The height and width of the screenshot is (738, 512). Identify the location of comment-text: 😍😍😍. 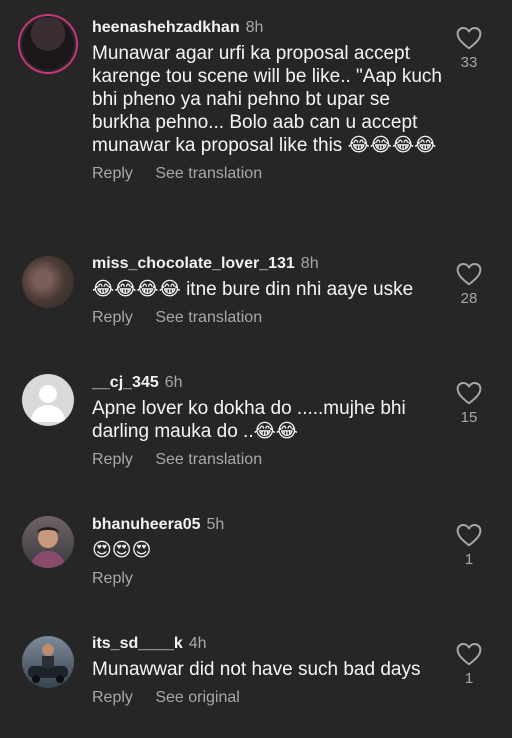
(122, 550).